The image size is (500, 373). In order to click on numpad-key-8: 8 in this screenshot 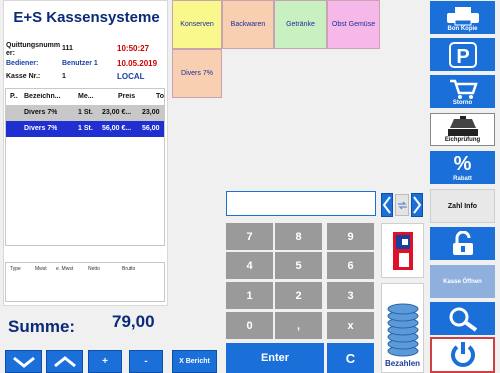, I will do `click(298, 236)`.